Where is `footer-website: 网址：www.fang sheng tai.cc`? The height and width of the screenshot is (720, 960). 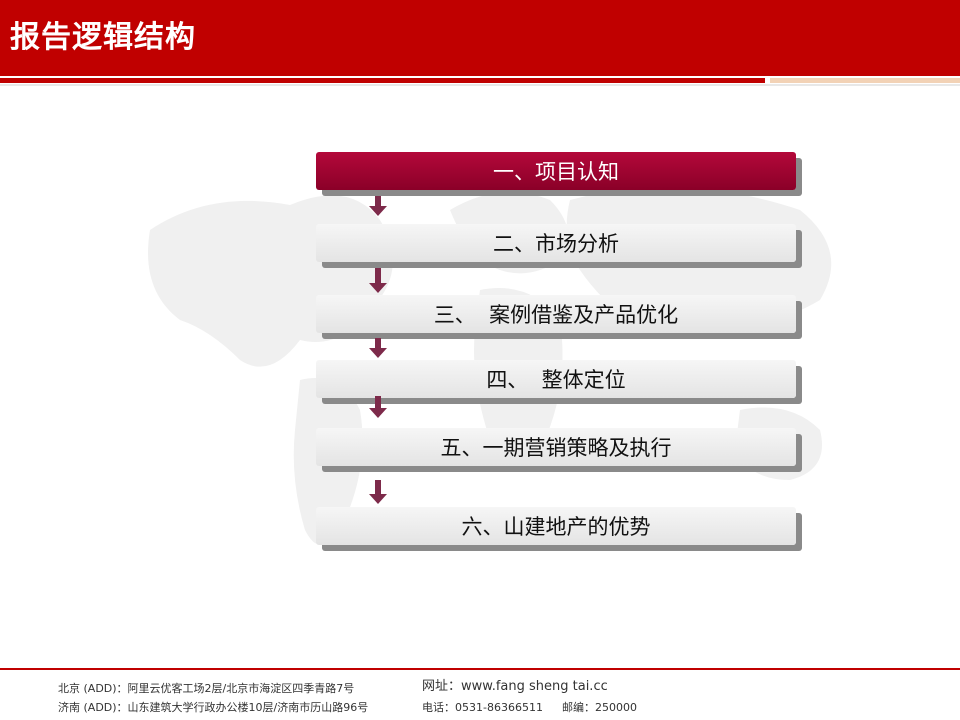
footer-website: 网址：www.fang sheng tai.cc is located at coordinates (515, 686).